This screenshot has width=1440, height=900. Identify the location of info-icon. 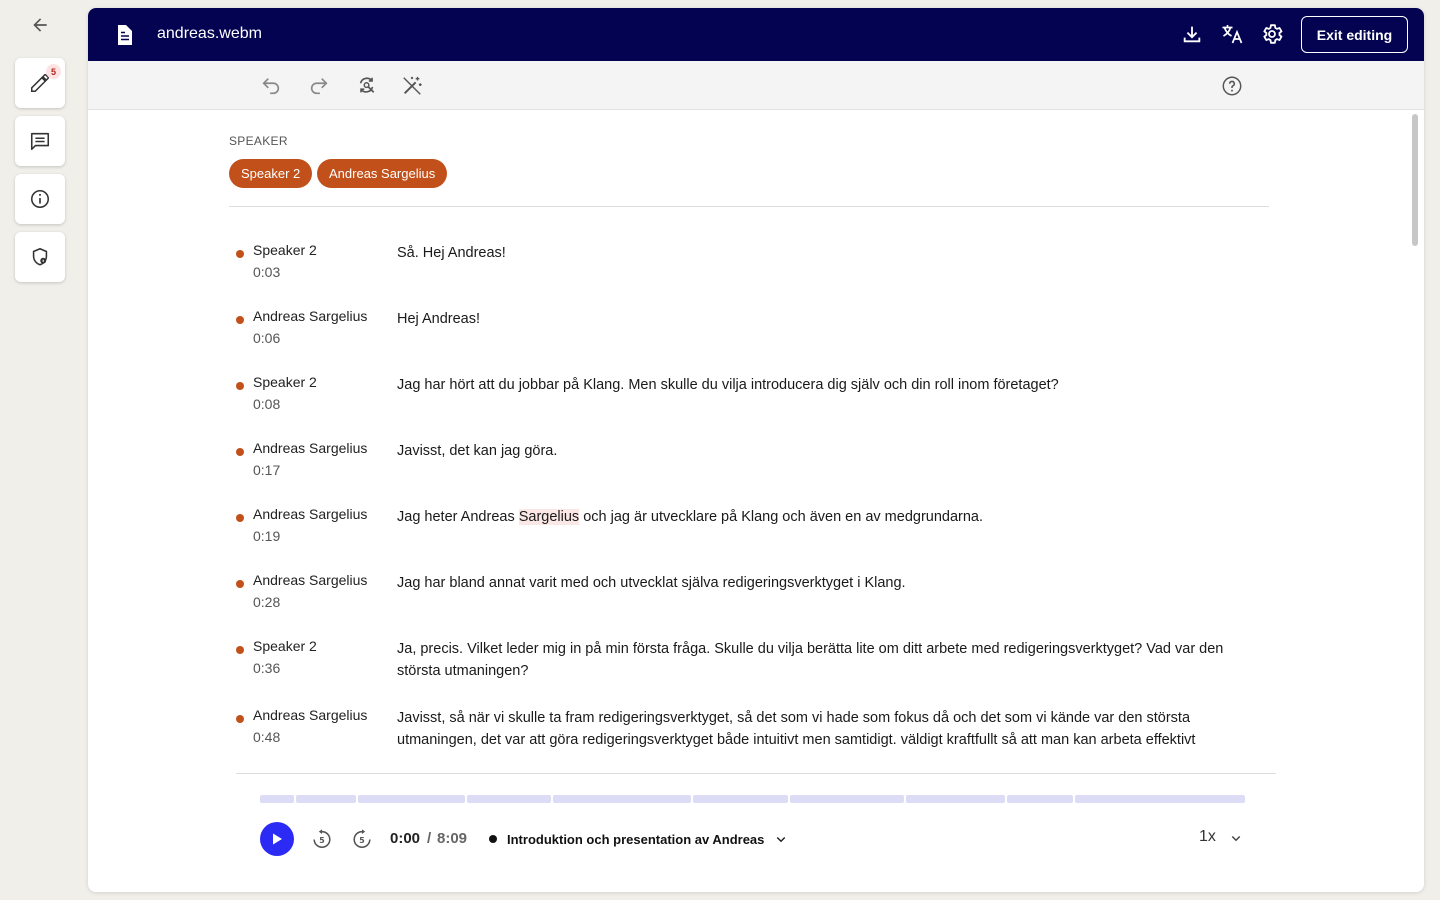
(40, 199).